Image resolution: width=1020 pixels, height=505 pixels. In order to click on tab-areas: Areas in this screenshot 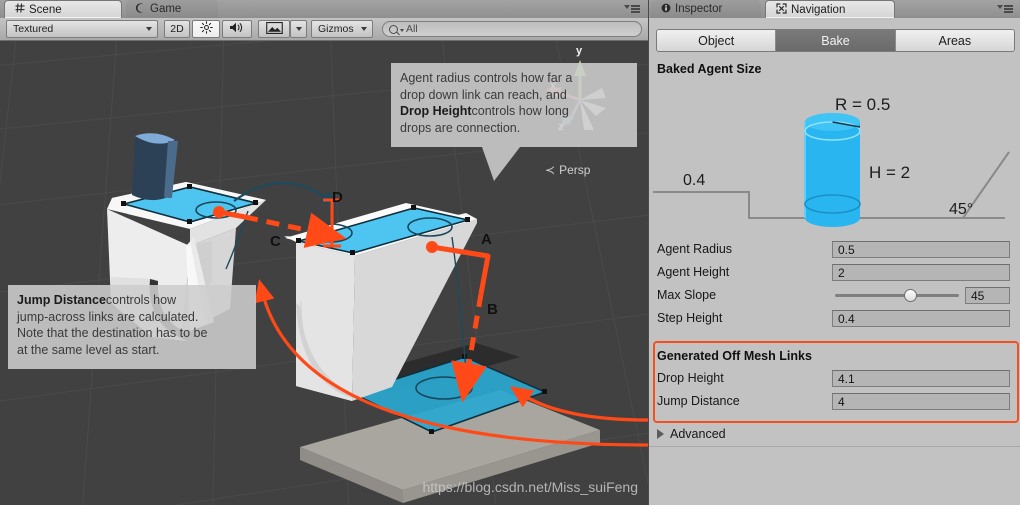, I will do `click(954, 40)`.